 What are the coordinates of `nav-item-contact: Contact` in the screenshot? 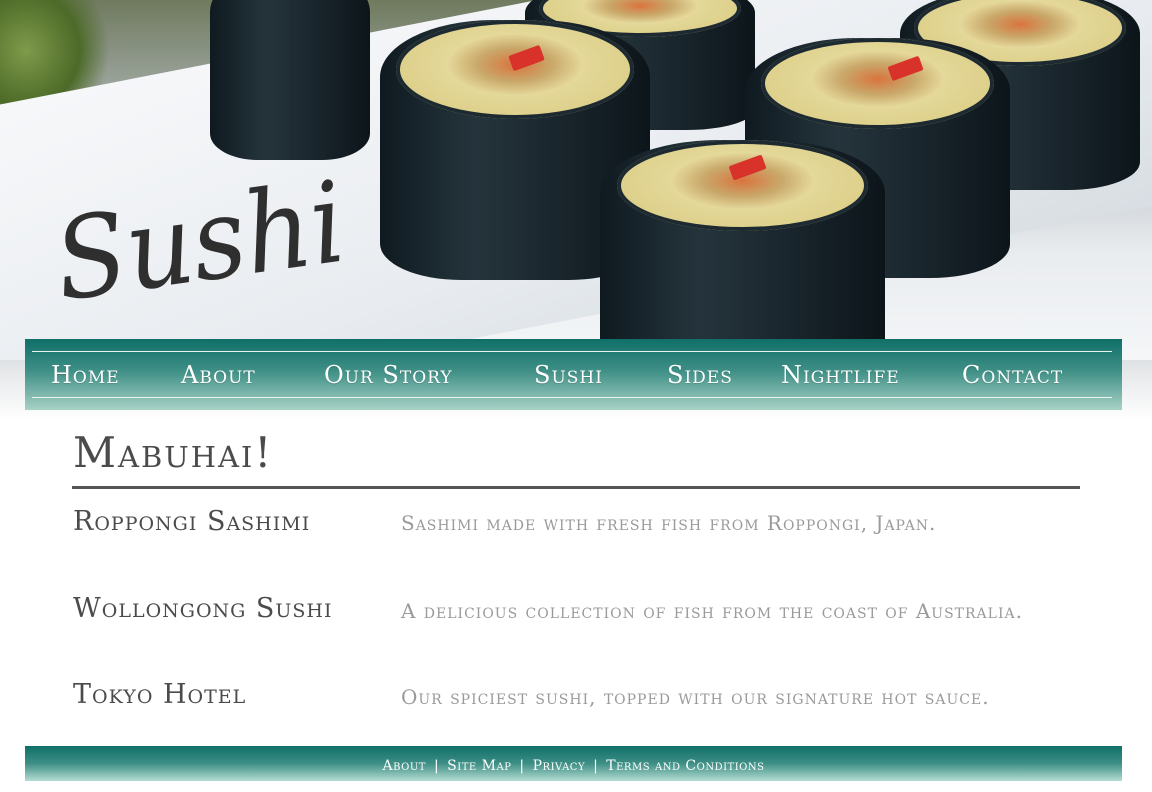 It's located at (1012, 371).